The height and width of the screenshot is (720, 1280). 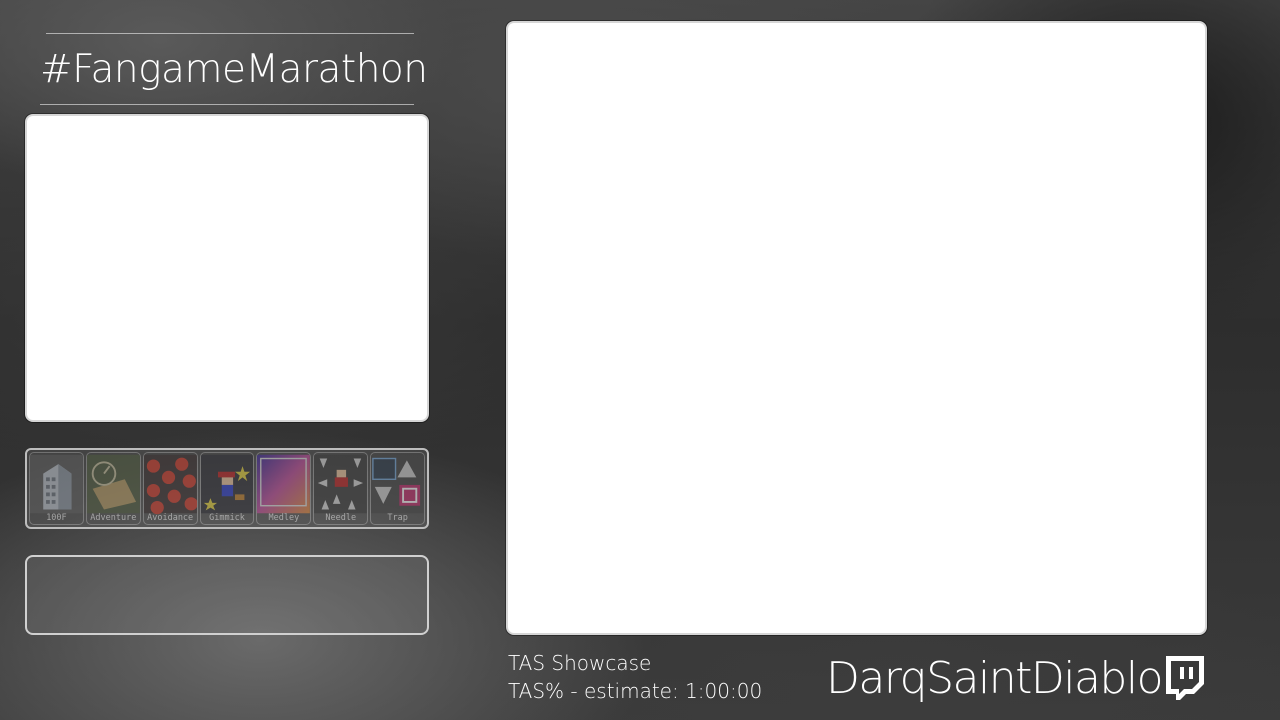 What do you see at coordinates (113, 484) in the screenshot?
I see `map-icon` at bounding box center [113, 484].